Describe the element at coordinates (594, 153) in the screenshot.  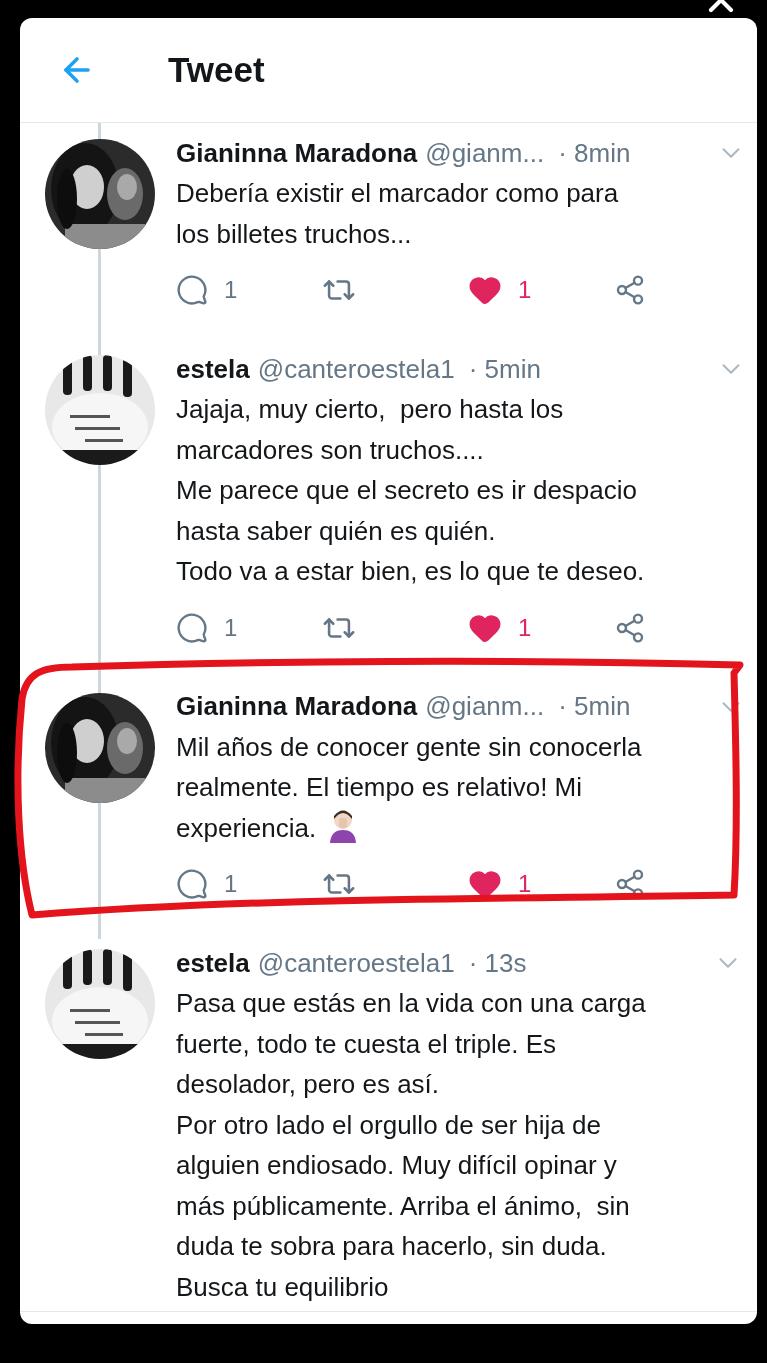
I see `tweet-time: · 8min` at that location.